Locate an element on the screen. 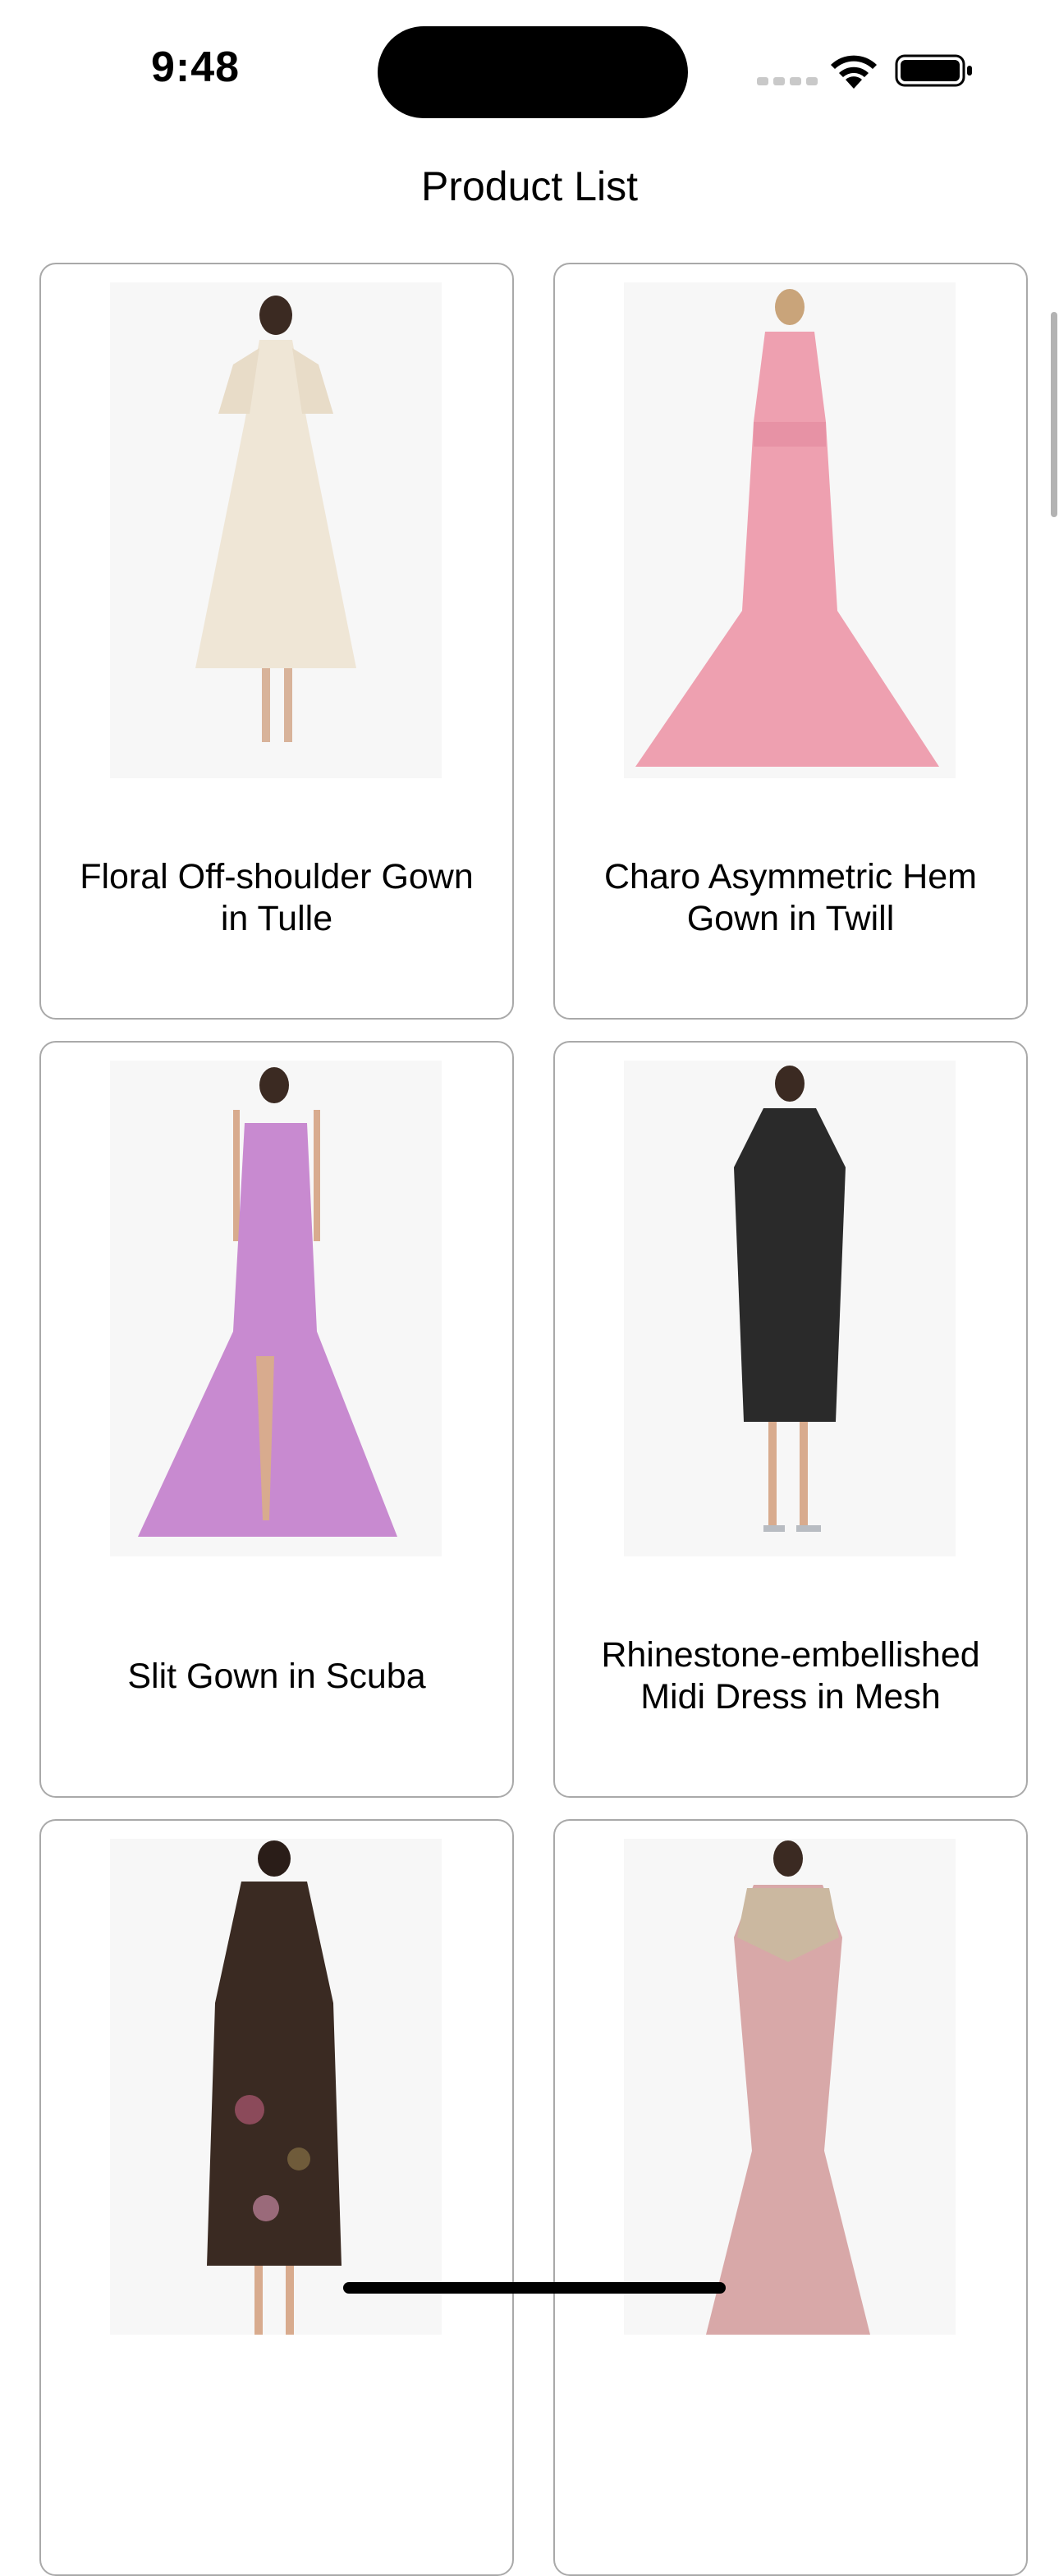 The width and height of the screenshot is (1059, 2576). dress-image-lilac-gown is located at coordinates (276, 1308).